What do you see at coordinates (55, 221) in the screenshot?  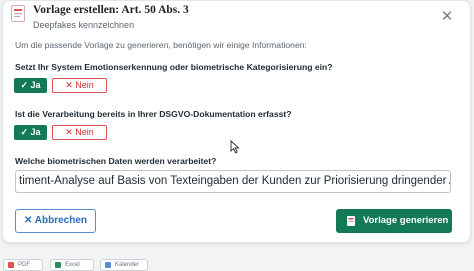 I see `cancel-button: ✕ Abbrechen` at bounding box center [55, 221].